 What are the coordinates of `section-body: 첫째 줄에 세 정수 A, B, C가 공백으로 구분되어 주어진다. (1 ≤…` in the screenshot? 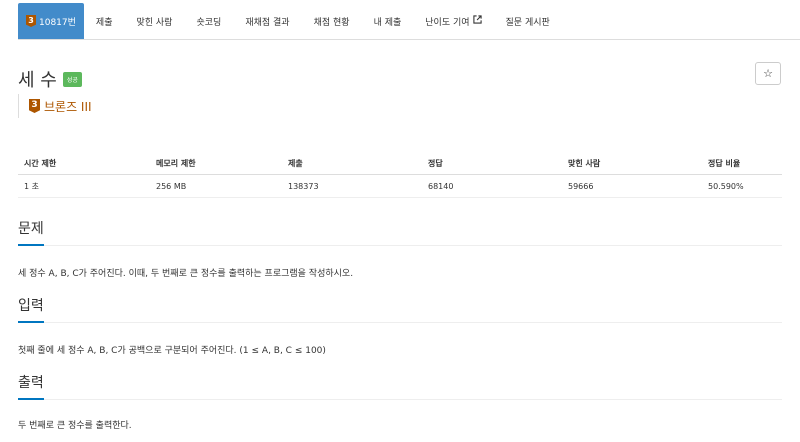 It's located at (172, 351).